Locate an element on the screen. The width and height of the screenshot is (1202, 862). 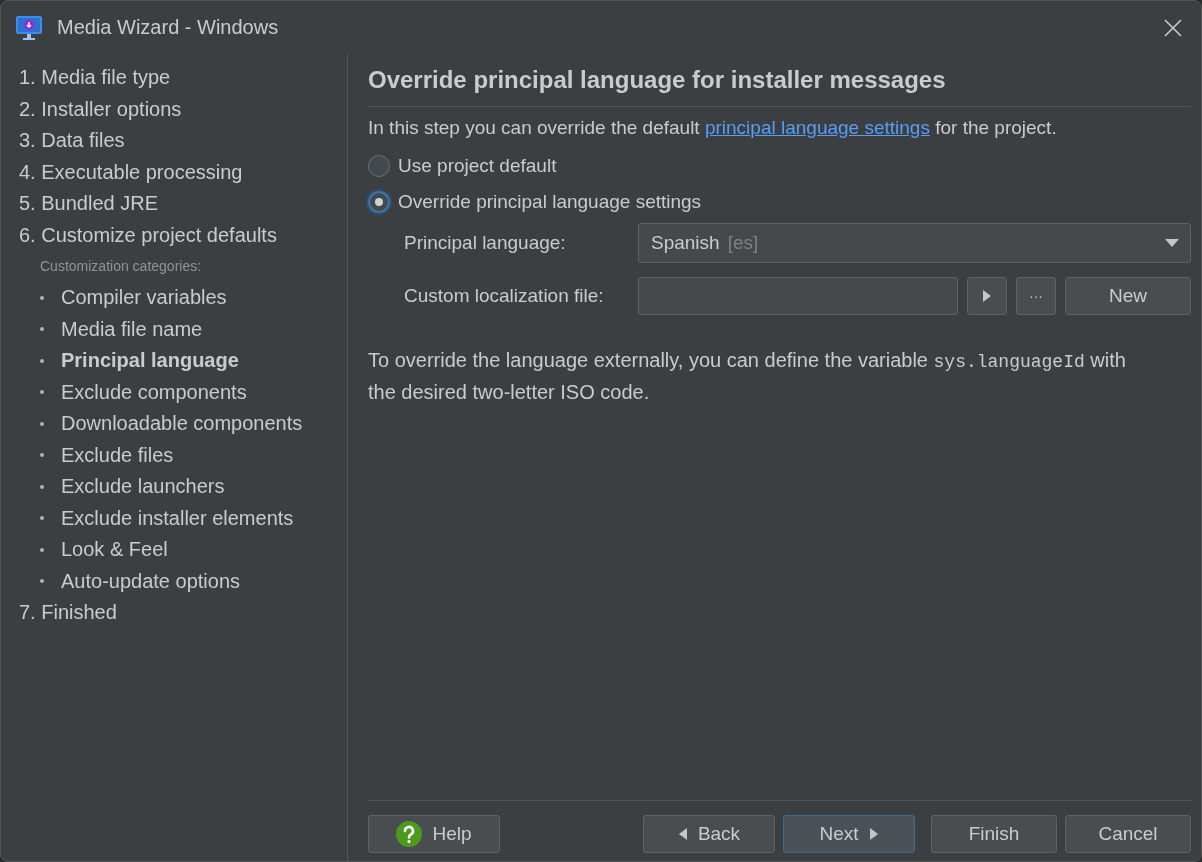
step-item: 5. Bundled JRE is located at coordinates (183, 204).